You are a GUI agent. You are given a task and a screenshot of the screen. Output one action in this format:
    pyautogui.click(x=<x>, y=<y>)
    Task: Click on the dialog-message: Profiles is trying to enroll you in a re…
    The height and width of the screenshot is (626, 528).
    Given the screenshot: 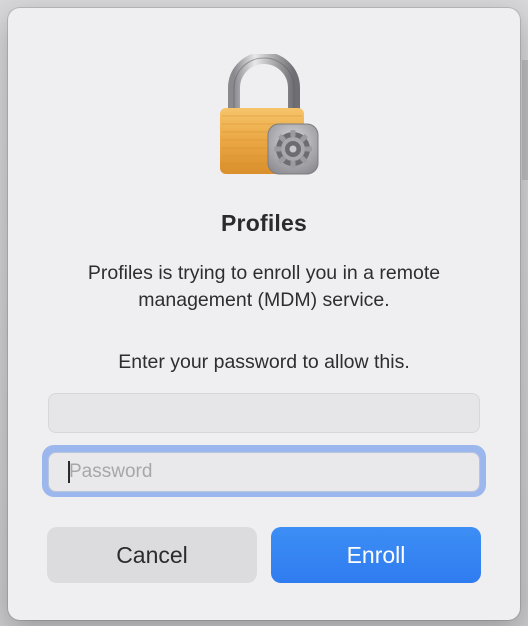 What is the action you would take?
    pyautogui.click(x=264, y=286)
    